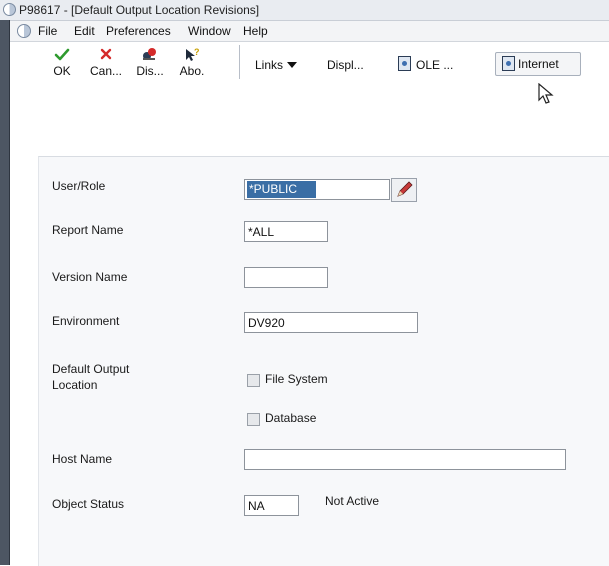 Image resolution: width=609 pixels, height=566 pixels. Describe the element at coordinates (253, 419) in the screenshot. I see `database-checkbox` at that location.